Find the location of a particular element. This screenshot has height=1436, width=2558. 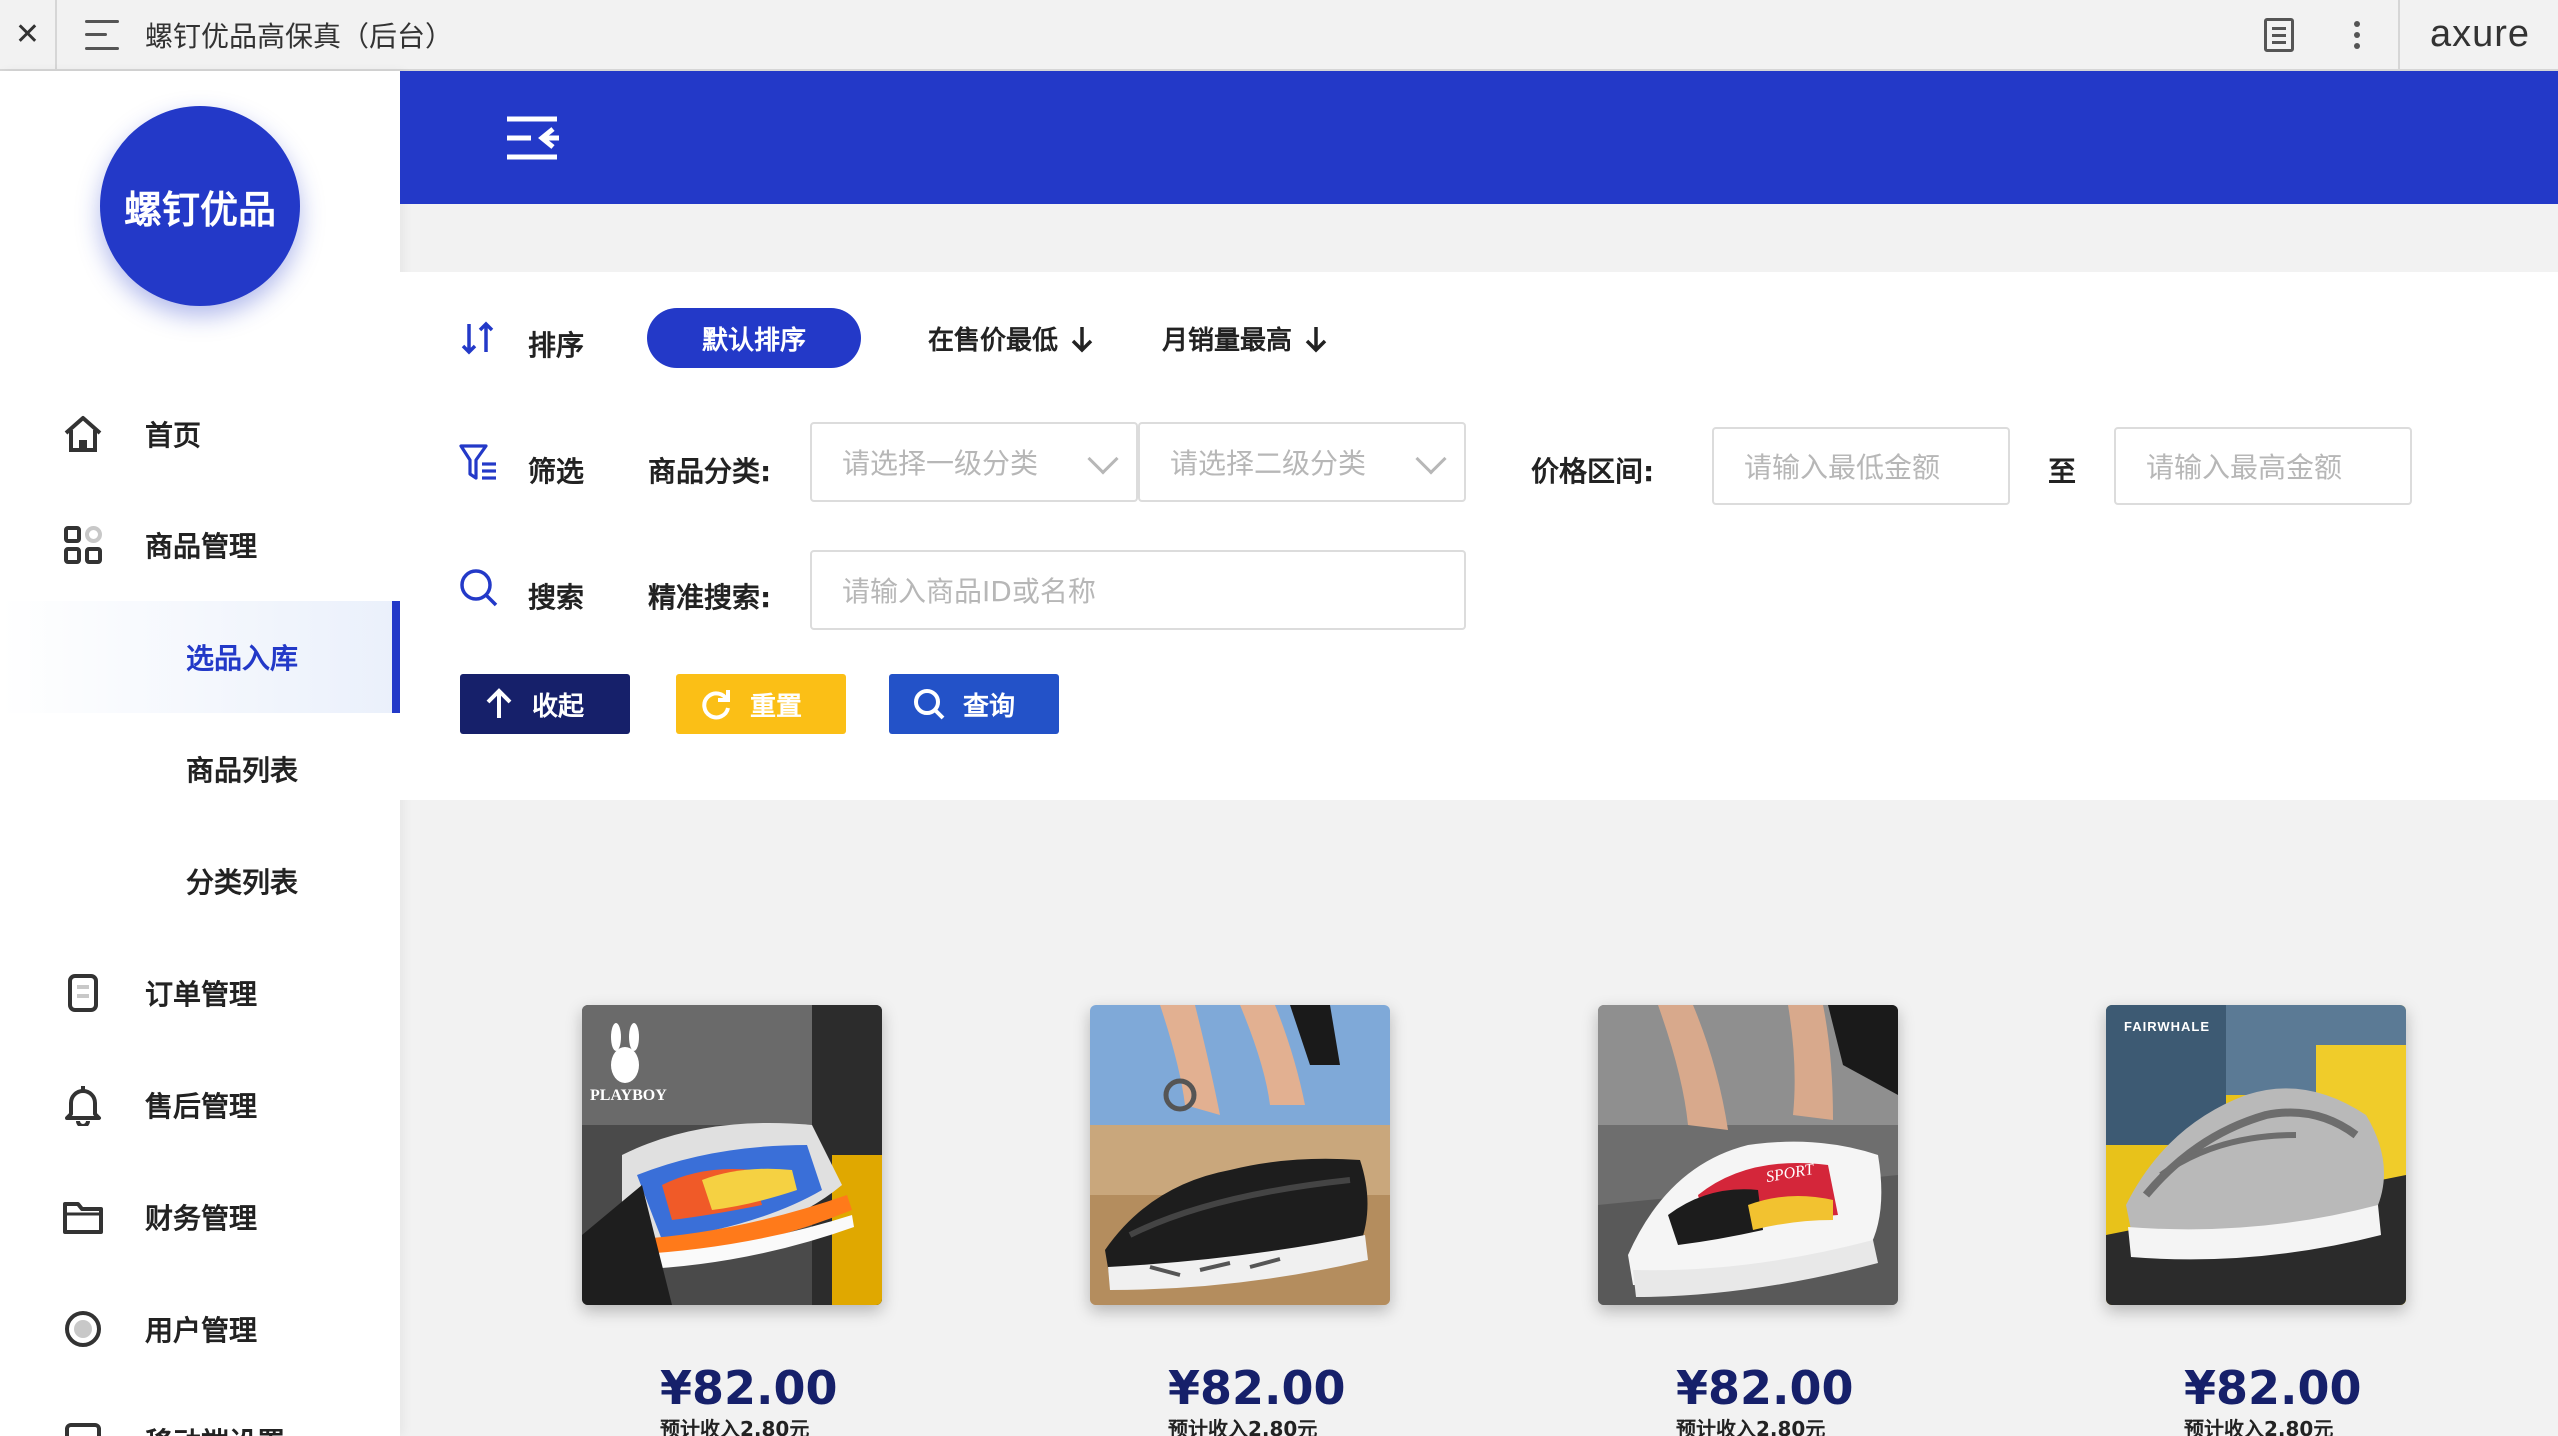

sidebar-item-products: 商品管理 is located at coordinates (200, 545).